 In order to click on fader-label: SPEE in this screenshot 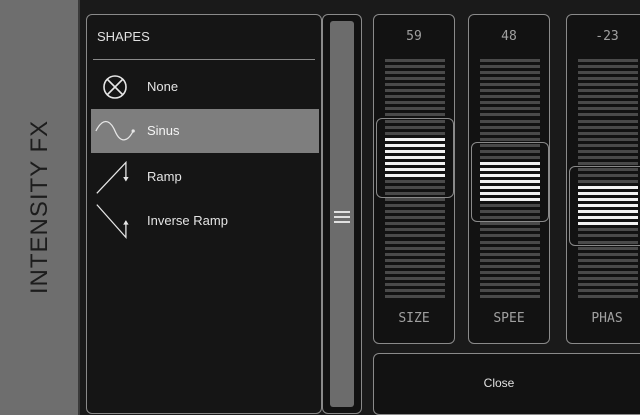, I will do `click(509, 318)`.